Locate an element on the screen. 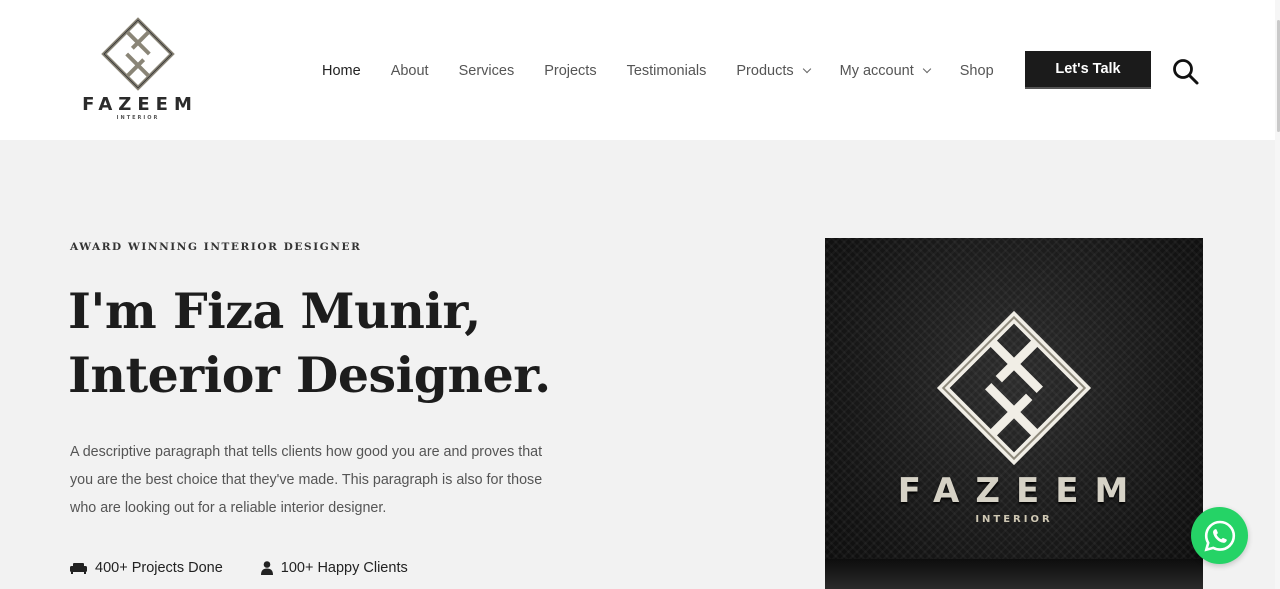 Image resolution: width=1280 pixels, height=589 pixels. nav-item-services: Services is located at coordinates (487, 71).